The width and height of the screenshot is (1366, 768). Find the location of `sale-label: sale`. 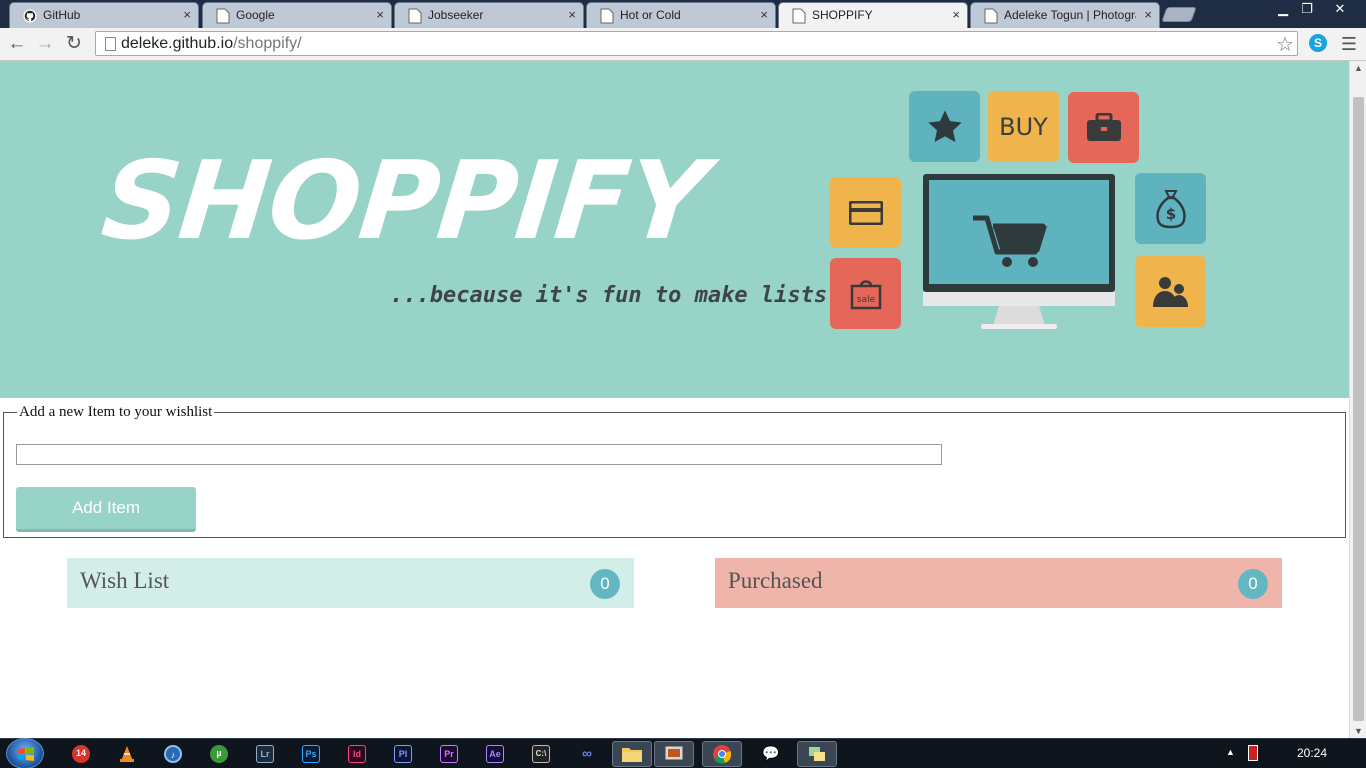

sale-label: sale is located at coordinates (865, 300).